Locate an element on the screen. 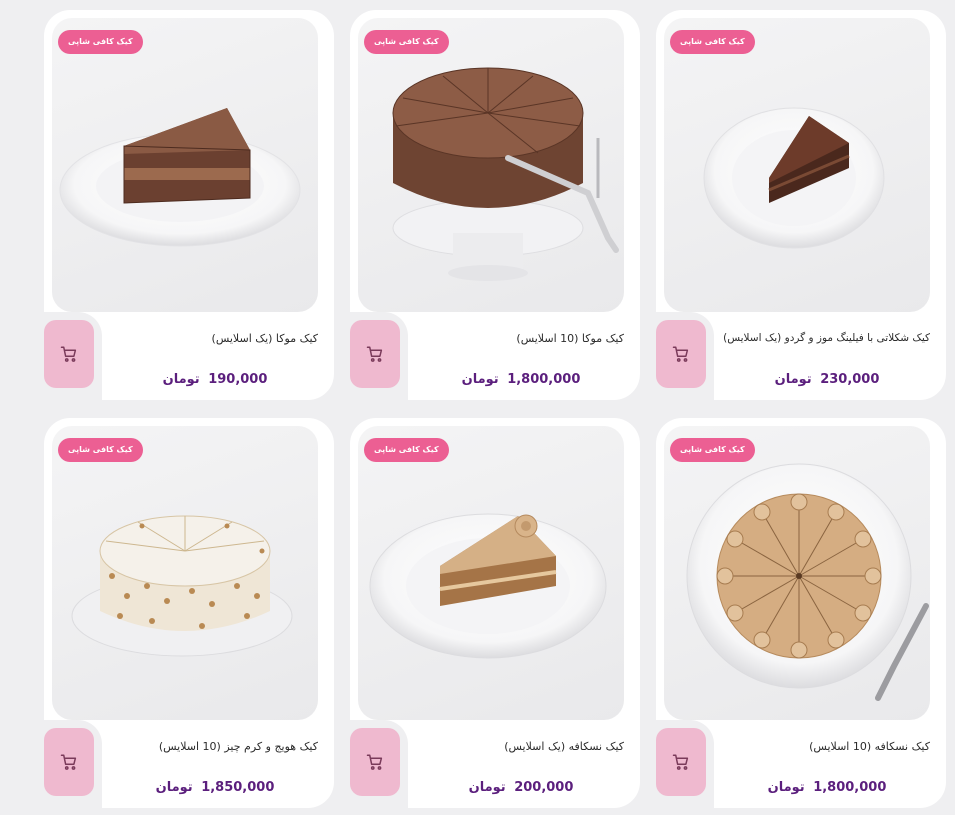  product-image-nescafe-whole is located at coordinates (797, 573).